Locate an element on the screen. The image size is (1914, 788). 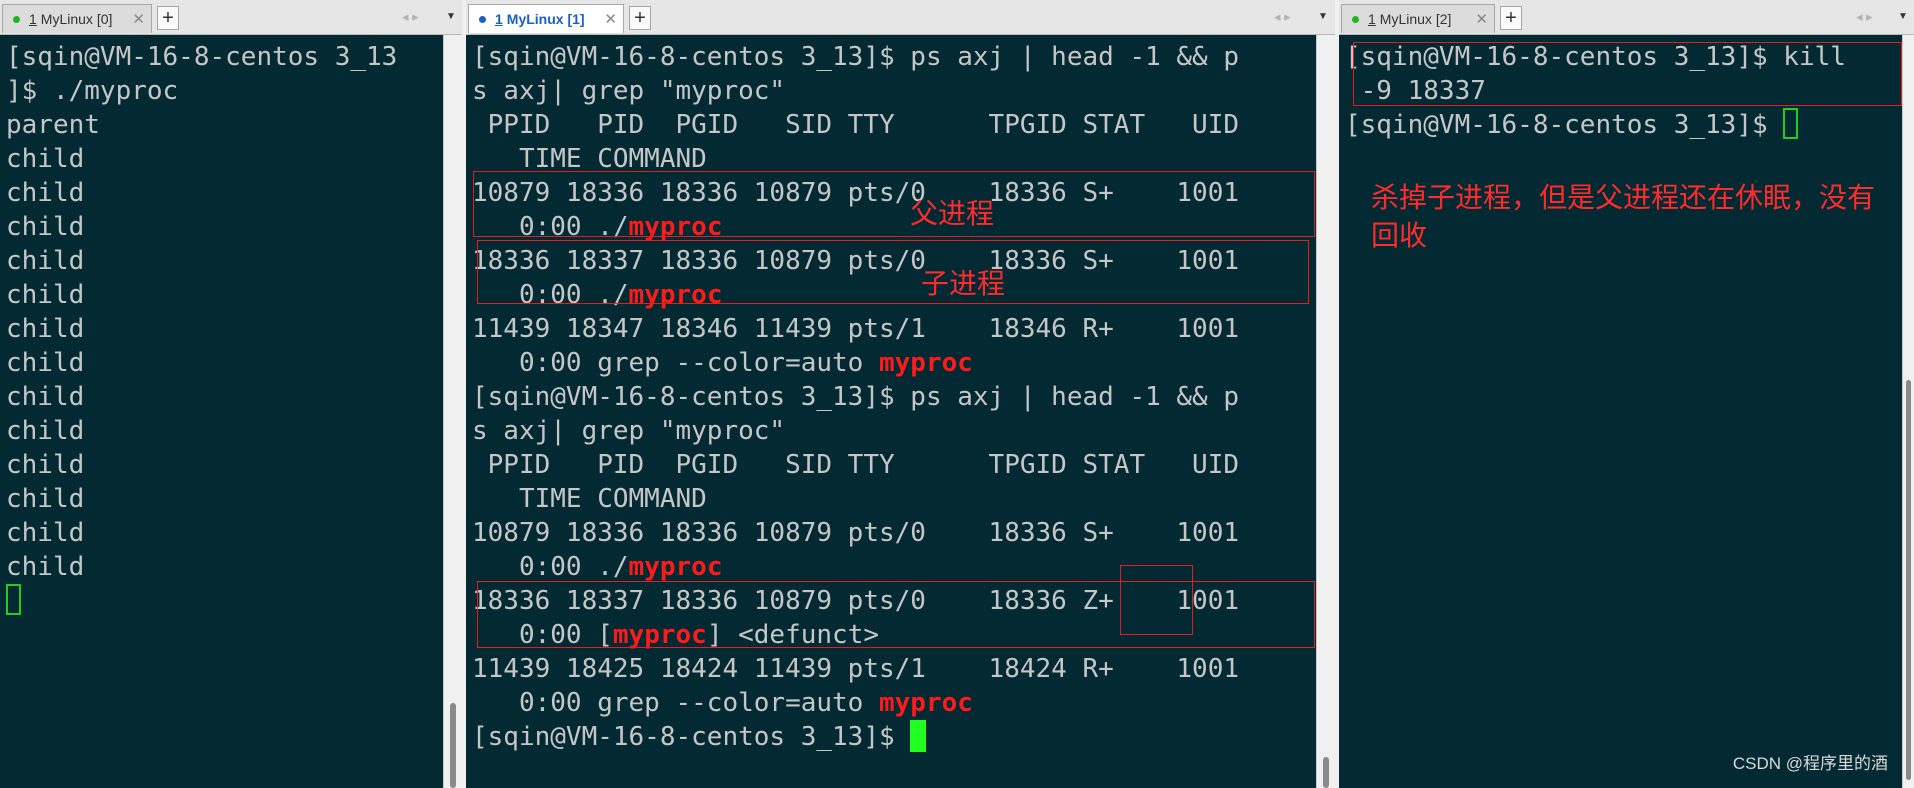
zombie-state-highlight-box is located at coordinates (1156, 600).